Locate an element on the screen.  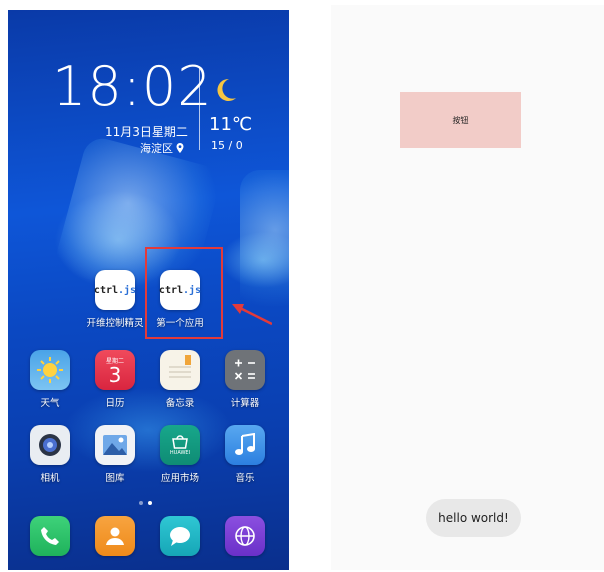
calendar-icon: 星期二 3 is located at coordinates (115, 370).